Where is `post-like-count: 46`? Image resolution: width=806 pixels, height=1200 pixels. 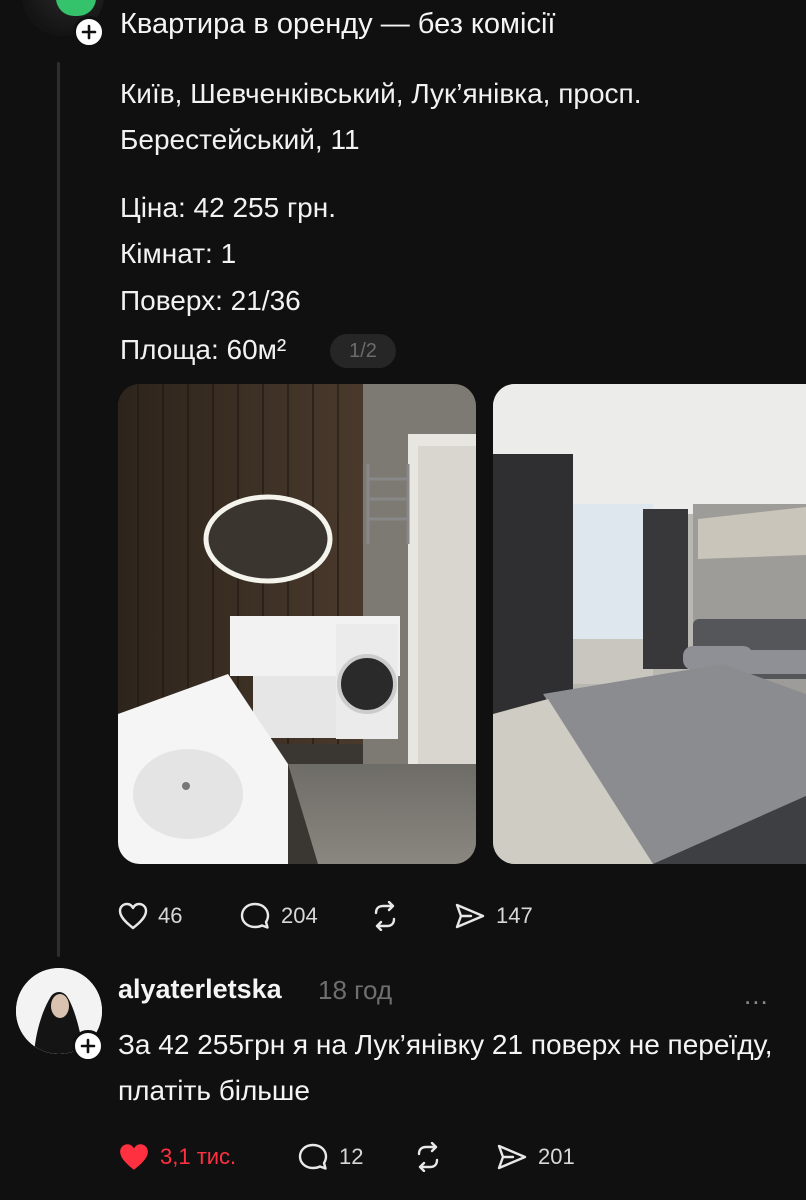
post-like-count: 46 is located at coordinates (170, 915).